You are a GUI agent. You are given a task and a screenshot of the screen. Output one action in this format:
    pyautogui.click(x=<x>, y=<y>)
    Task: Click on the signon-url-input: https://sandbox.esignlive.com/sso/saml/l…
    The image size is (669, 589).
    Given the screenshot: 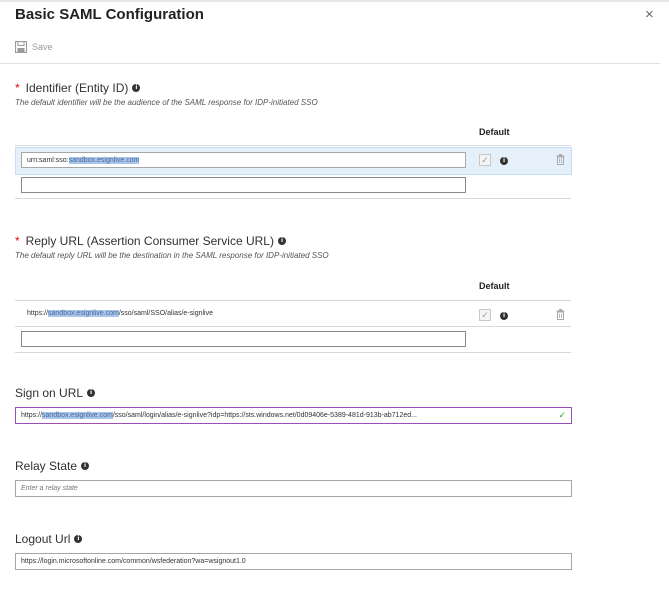 What is the action you would take?
    pyautogui.click(x=293, y=415)
    